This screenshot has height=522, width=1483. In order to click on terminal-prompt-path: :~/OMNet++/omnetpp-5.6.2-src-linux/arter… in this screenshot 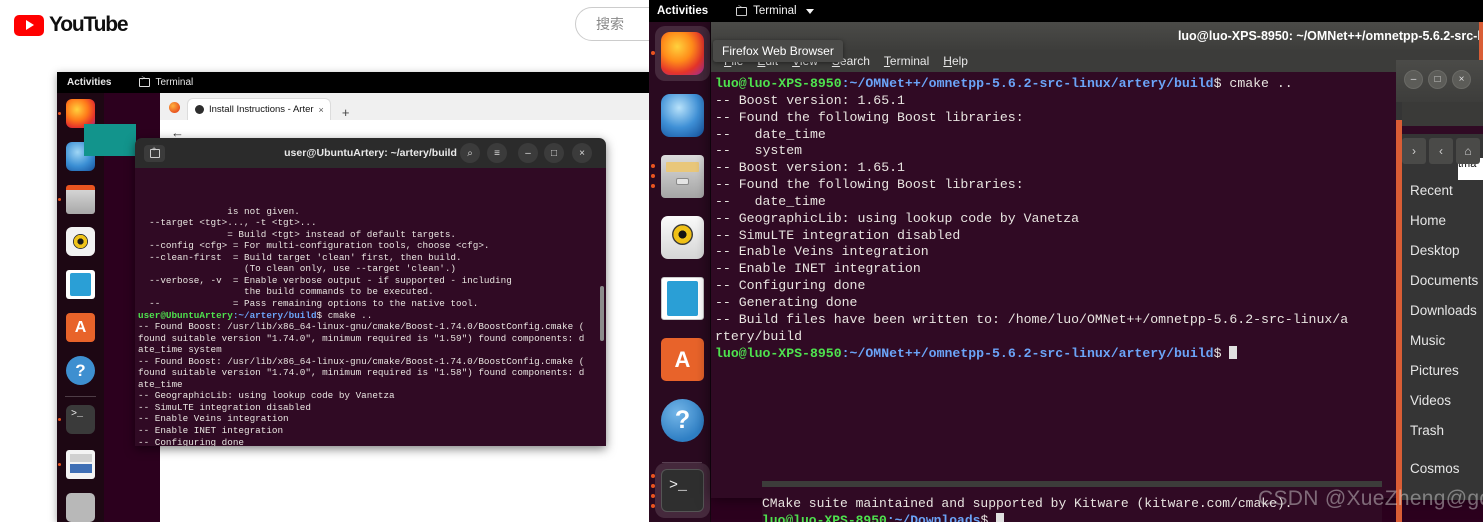, I will do `click(1027, 353)`.